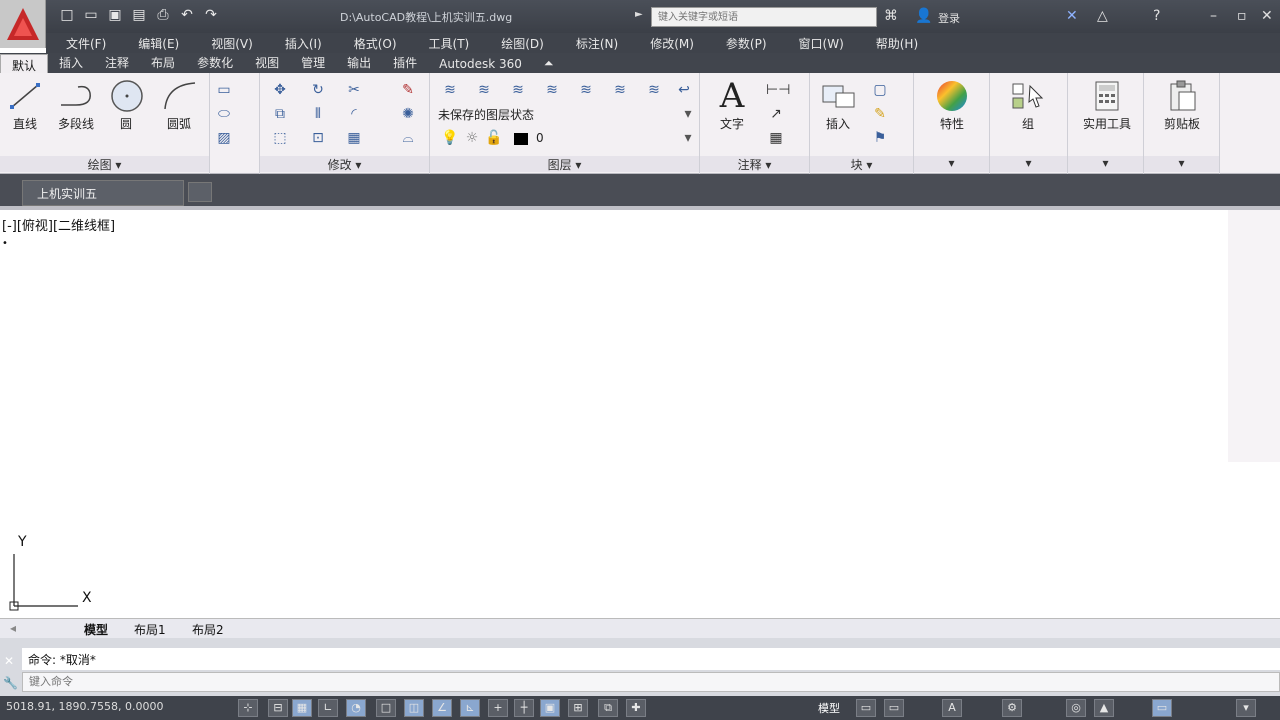 This screenshot has height=720, width=1280. I want to click on array-icon: ▦, so click(354, 138).